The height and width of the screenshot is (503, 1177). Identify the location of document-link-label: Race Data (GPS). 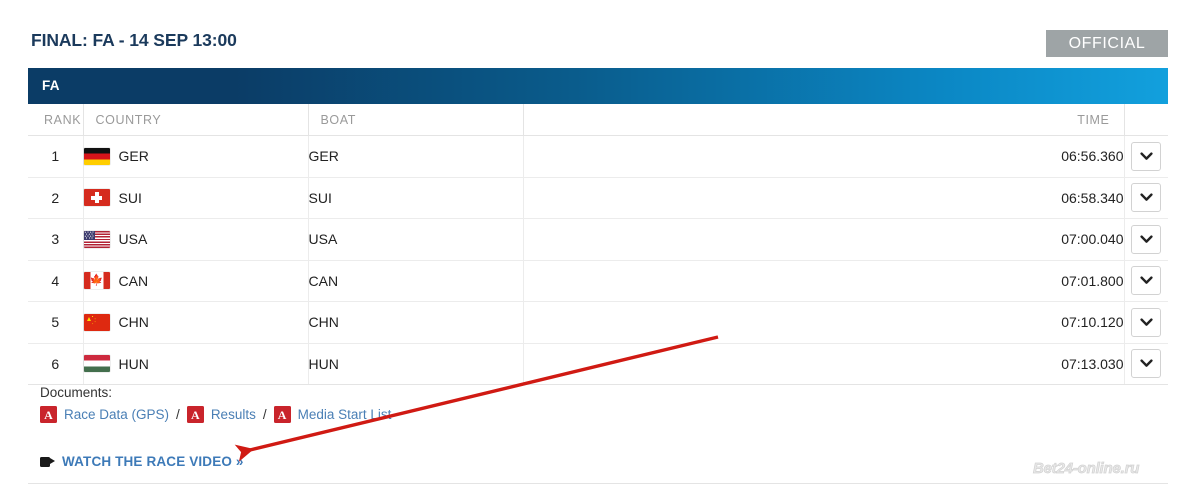
(116, 414).